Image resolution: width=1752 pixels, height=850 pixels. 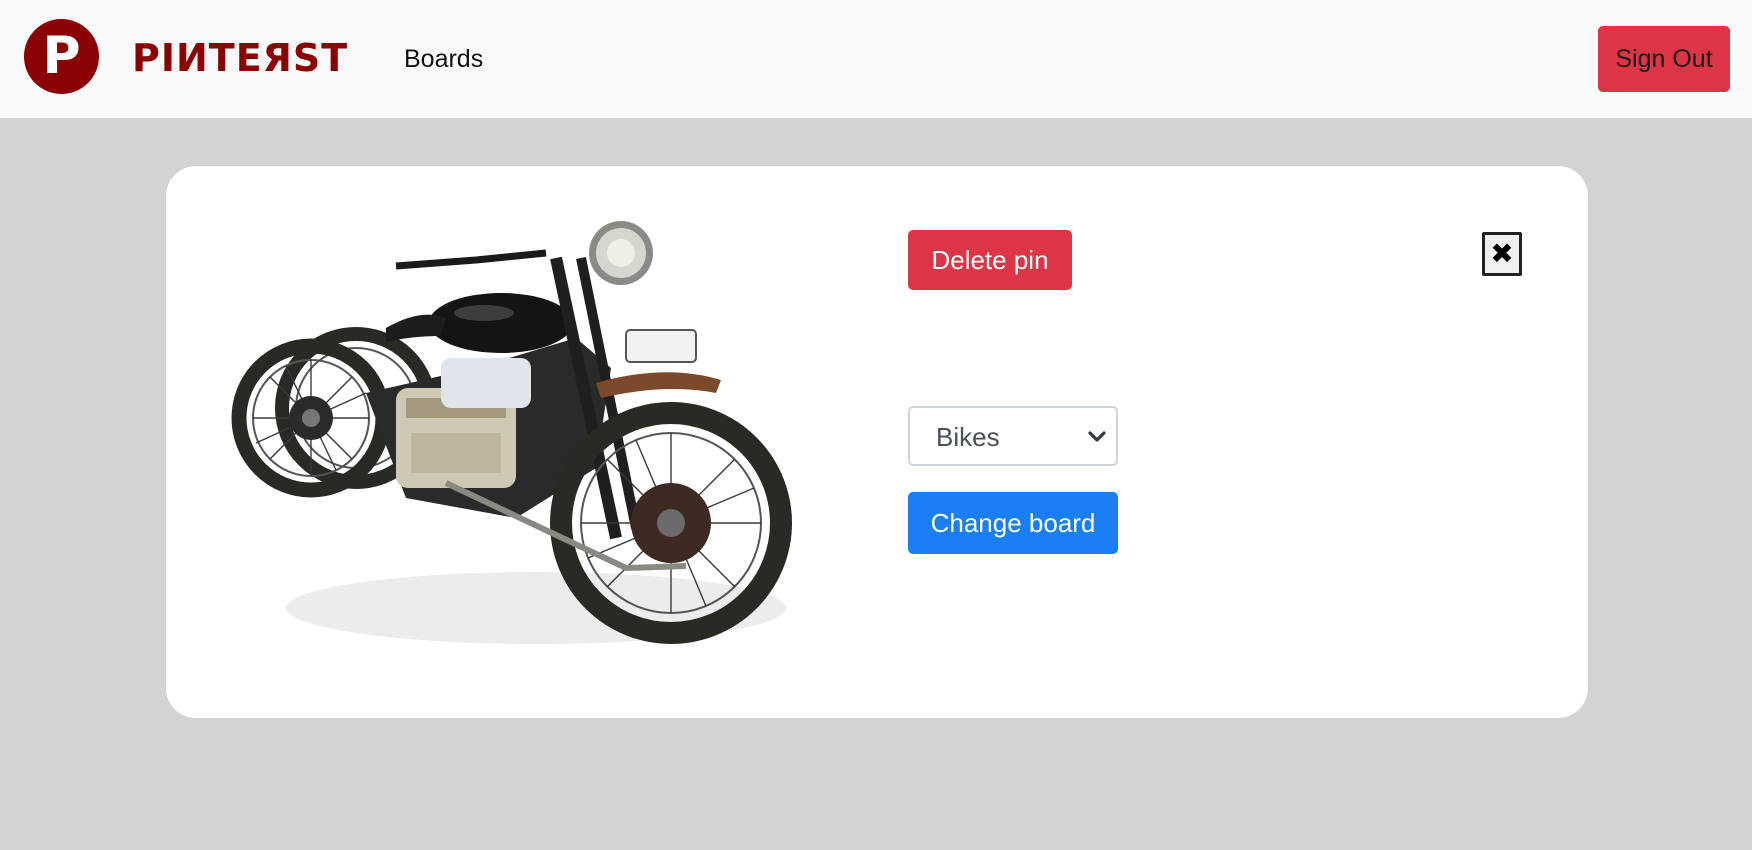 What do you see at coordinates (1013, 523) in the screenshot?
I see `change-board-button: Change board` at bounding box center [1013, 523].